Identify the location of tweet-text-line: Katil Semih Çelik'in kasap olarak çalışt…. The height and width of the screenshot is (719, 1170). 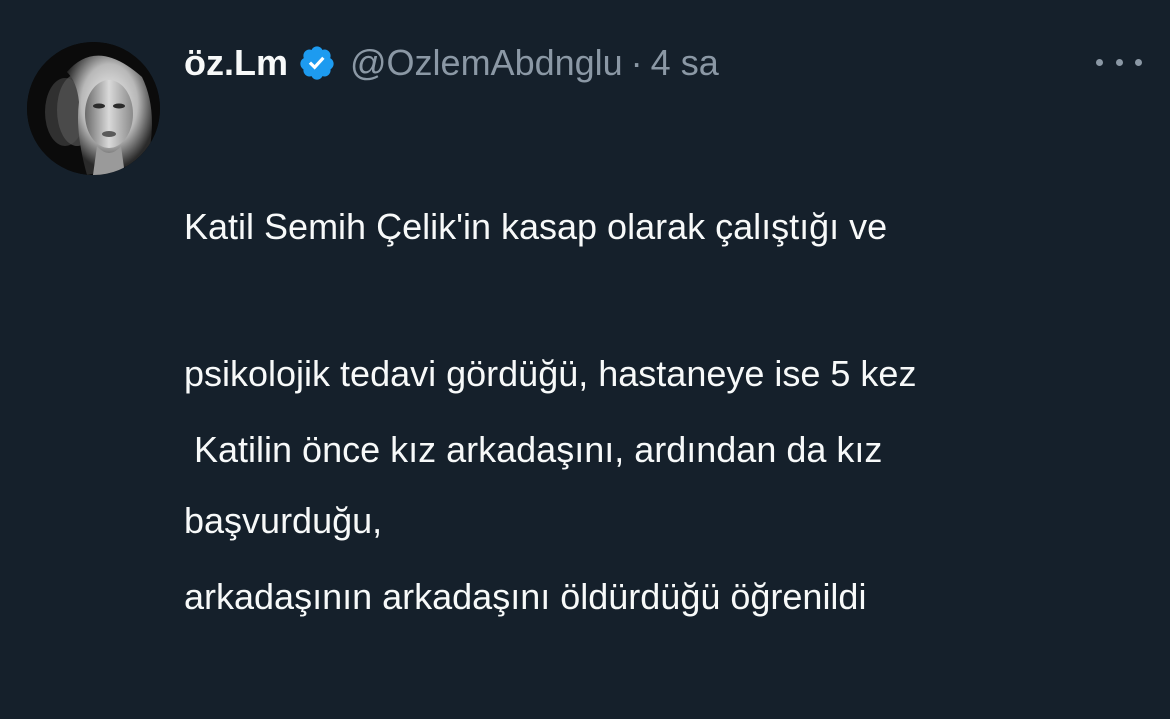
(536, 226).